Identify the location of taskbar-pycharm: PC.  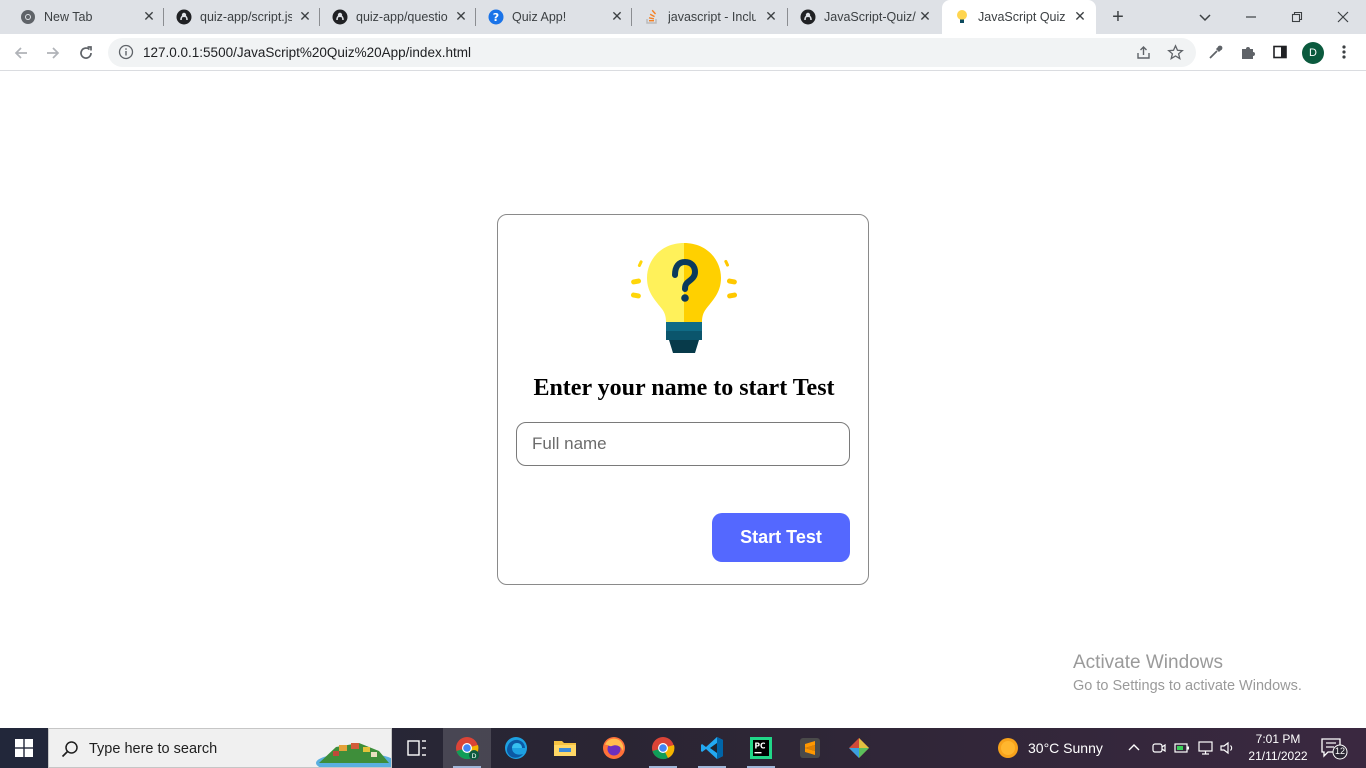
(761, 748).